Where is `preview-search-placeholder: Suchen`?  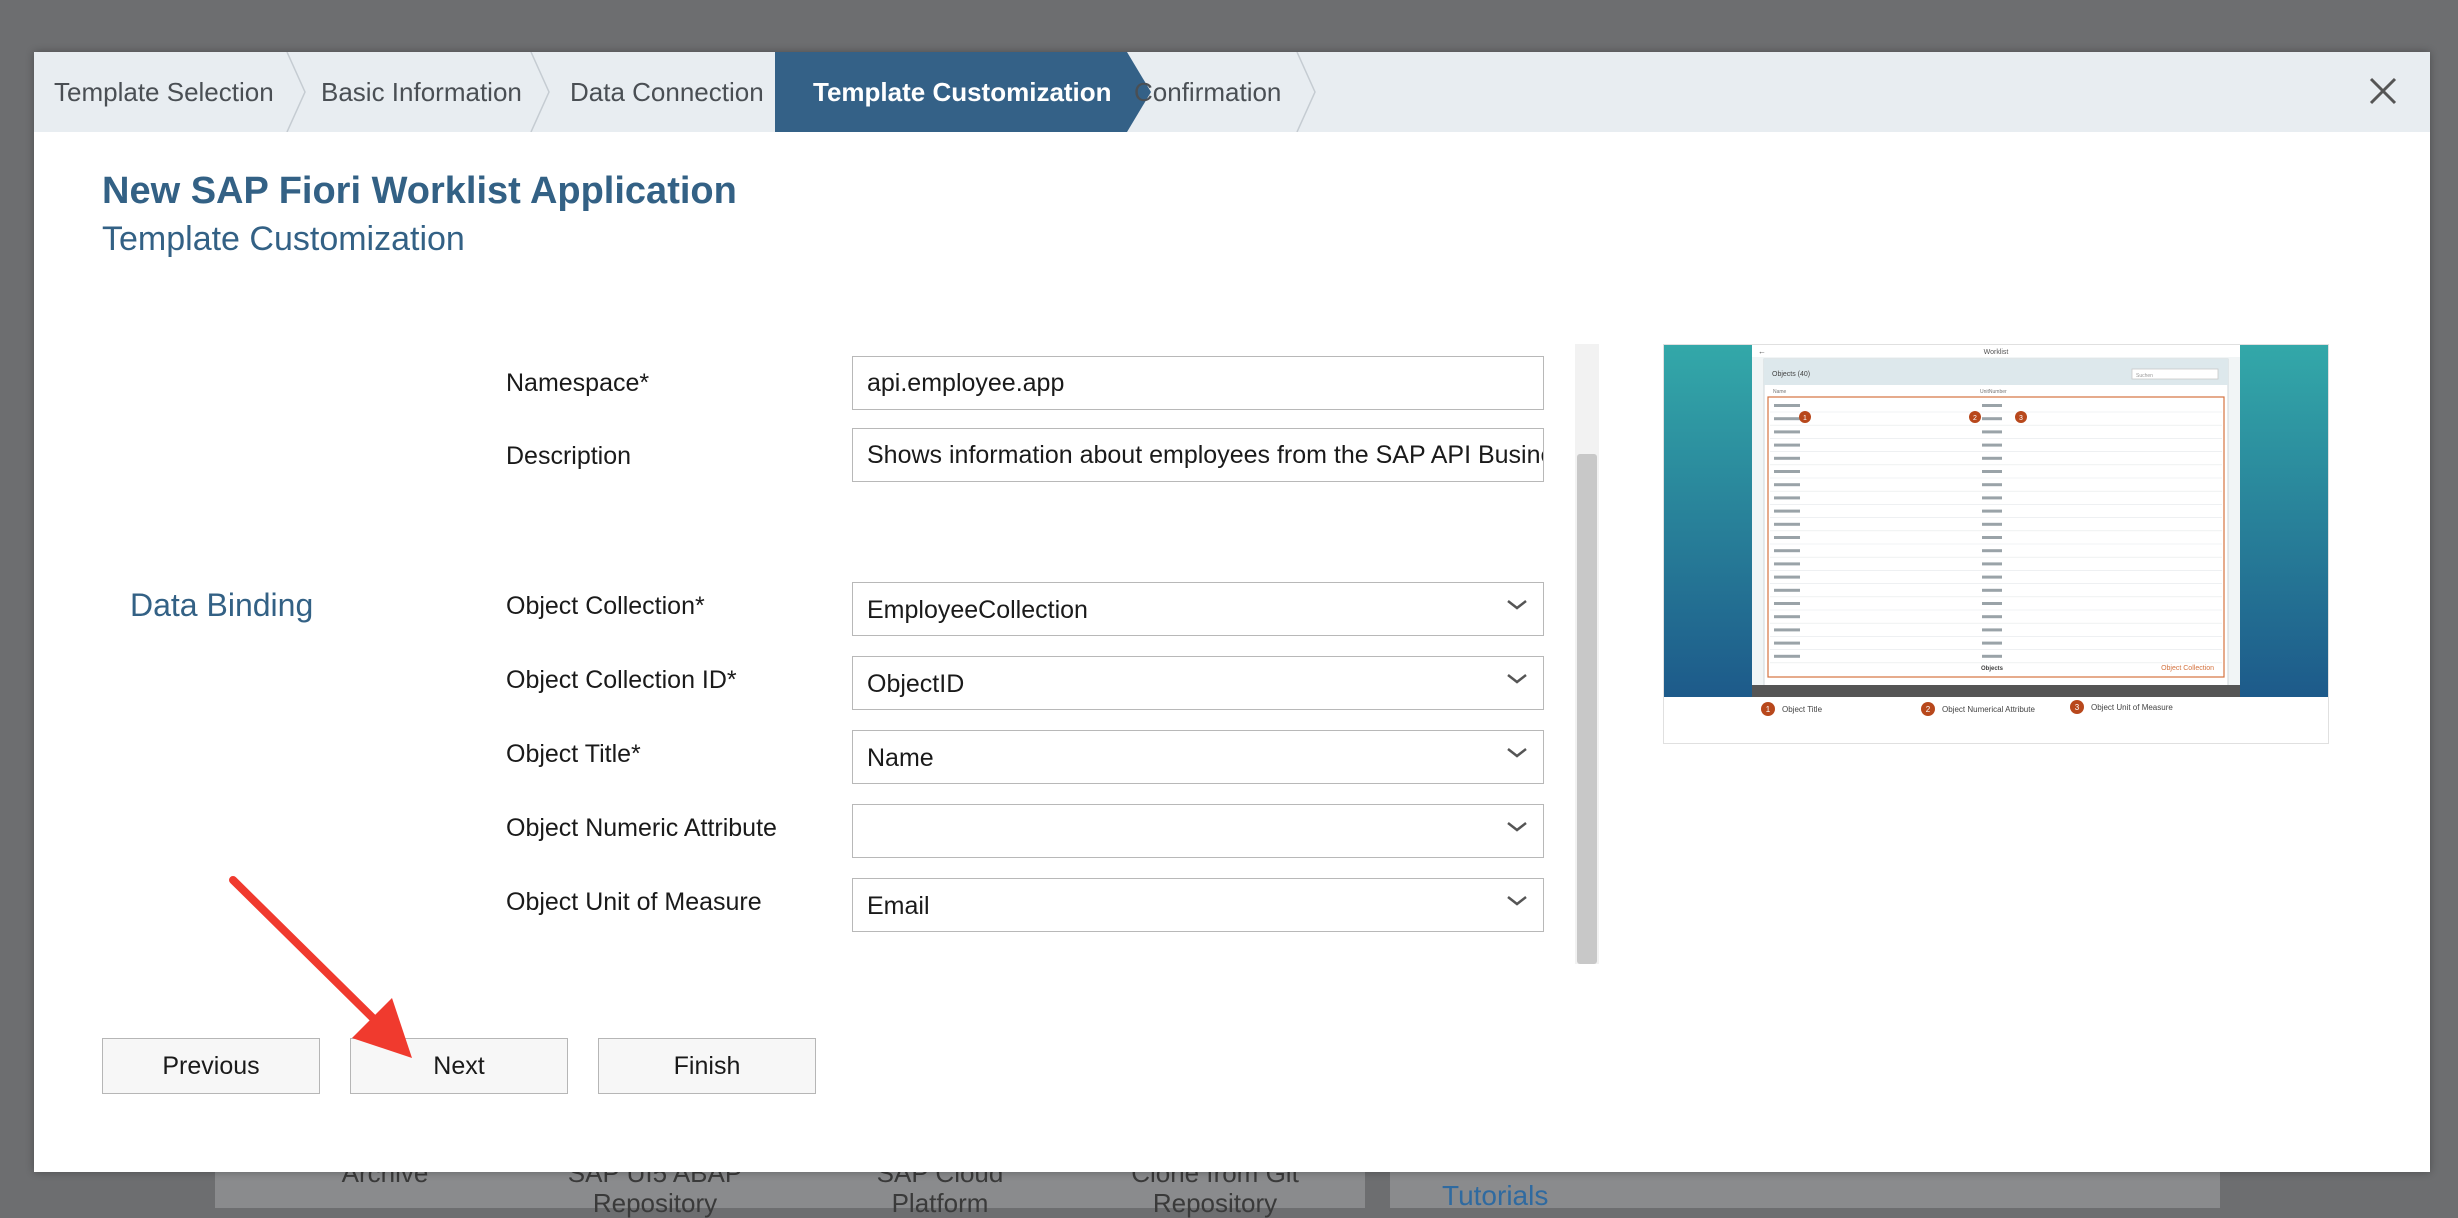
preview-search-placeholder: Suchen is located at coordinates (2144, 376).